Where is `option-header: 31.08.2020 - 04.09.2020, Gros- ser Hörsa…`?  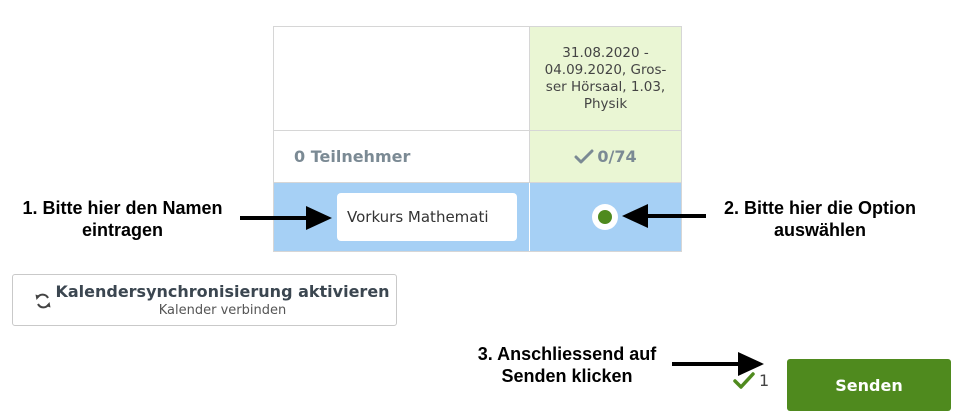 option-header: 31.08.2020 - 04.09.2020, Gros- ser Hörsa… is located at coordinates (605, 79).